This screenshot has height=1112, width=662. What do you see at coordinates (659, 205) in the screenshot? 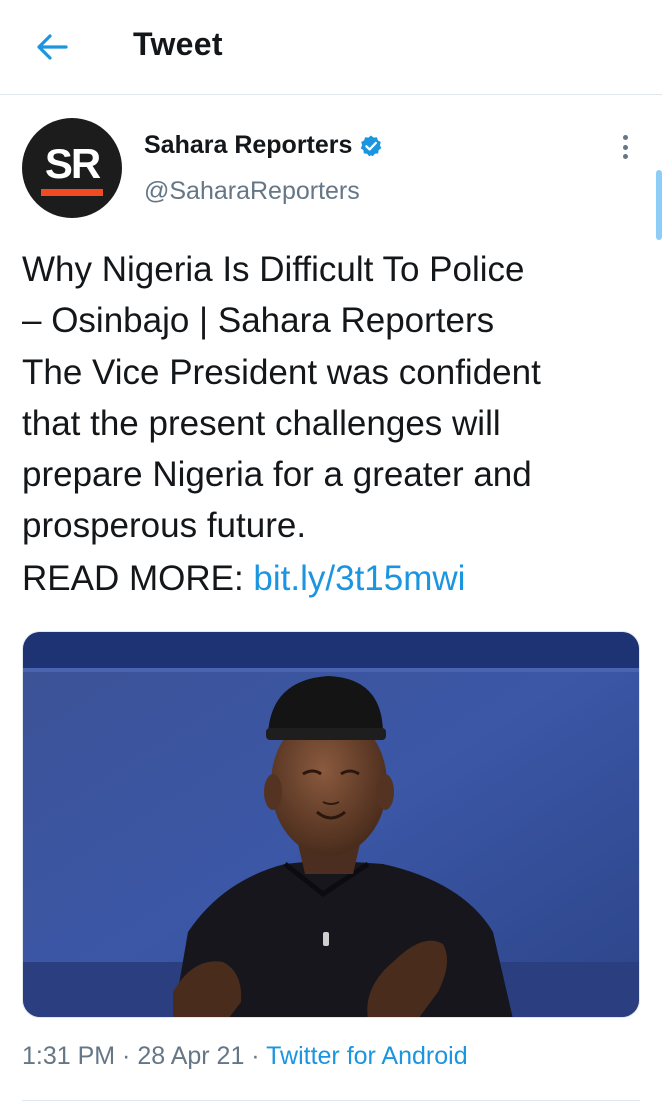
I see `scrollbar-thumb` at bounding box center [659, 205].